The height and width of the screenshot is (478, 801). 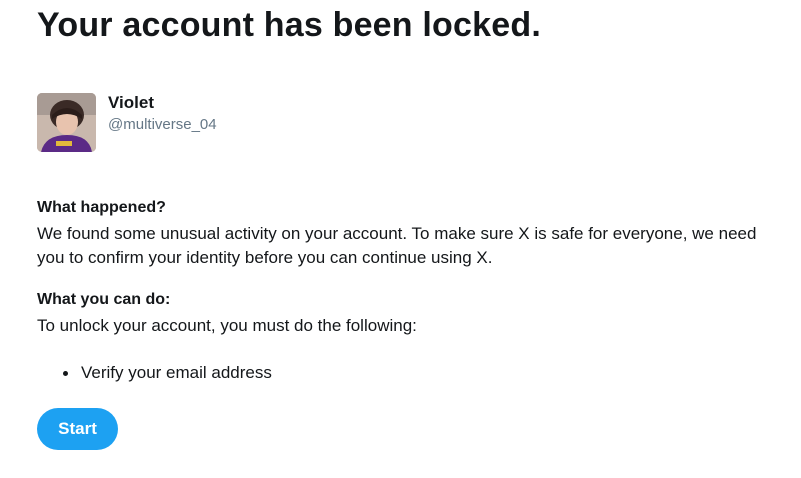 I want to click on what-happened-heading: What happened?, so click(x=101, y=207).